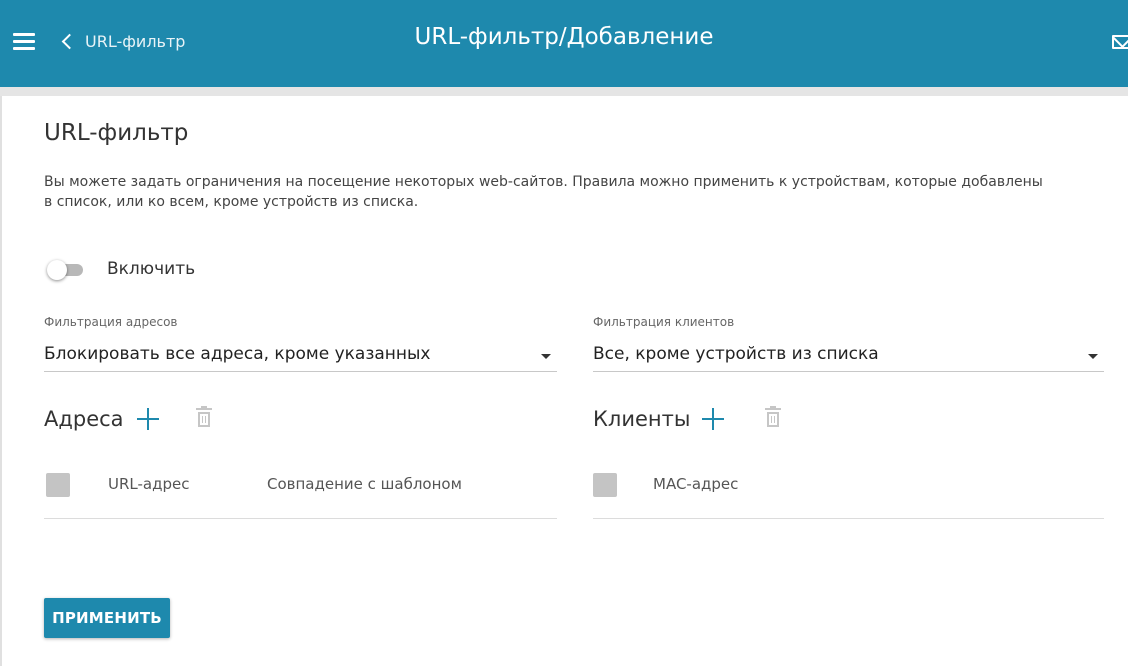 This screenshot has height=666, width=1128. I want to click on address-filter-select: Блокировать все адреса, кроме указанных, so click(300, 357).